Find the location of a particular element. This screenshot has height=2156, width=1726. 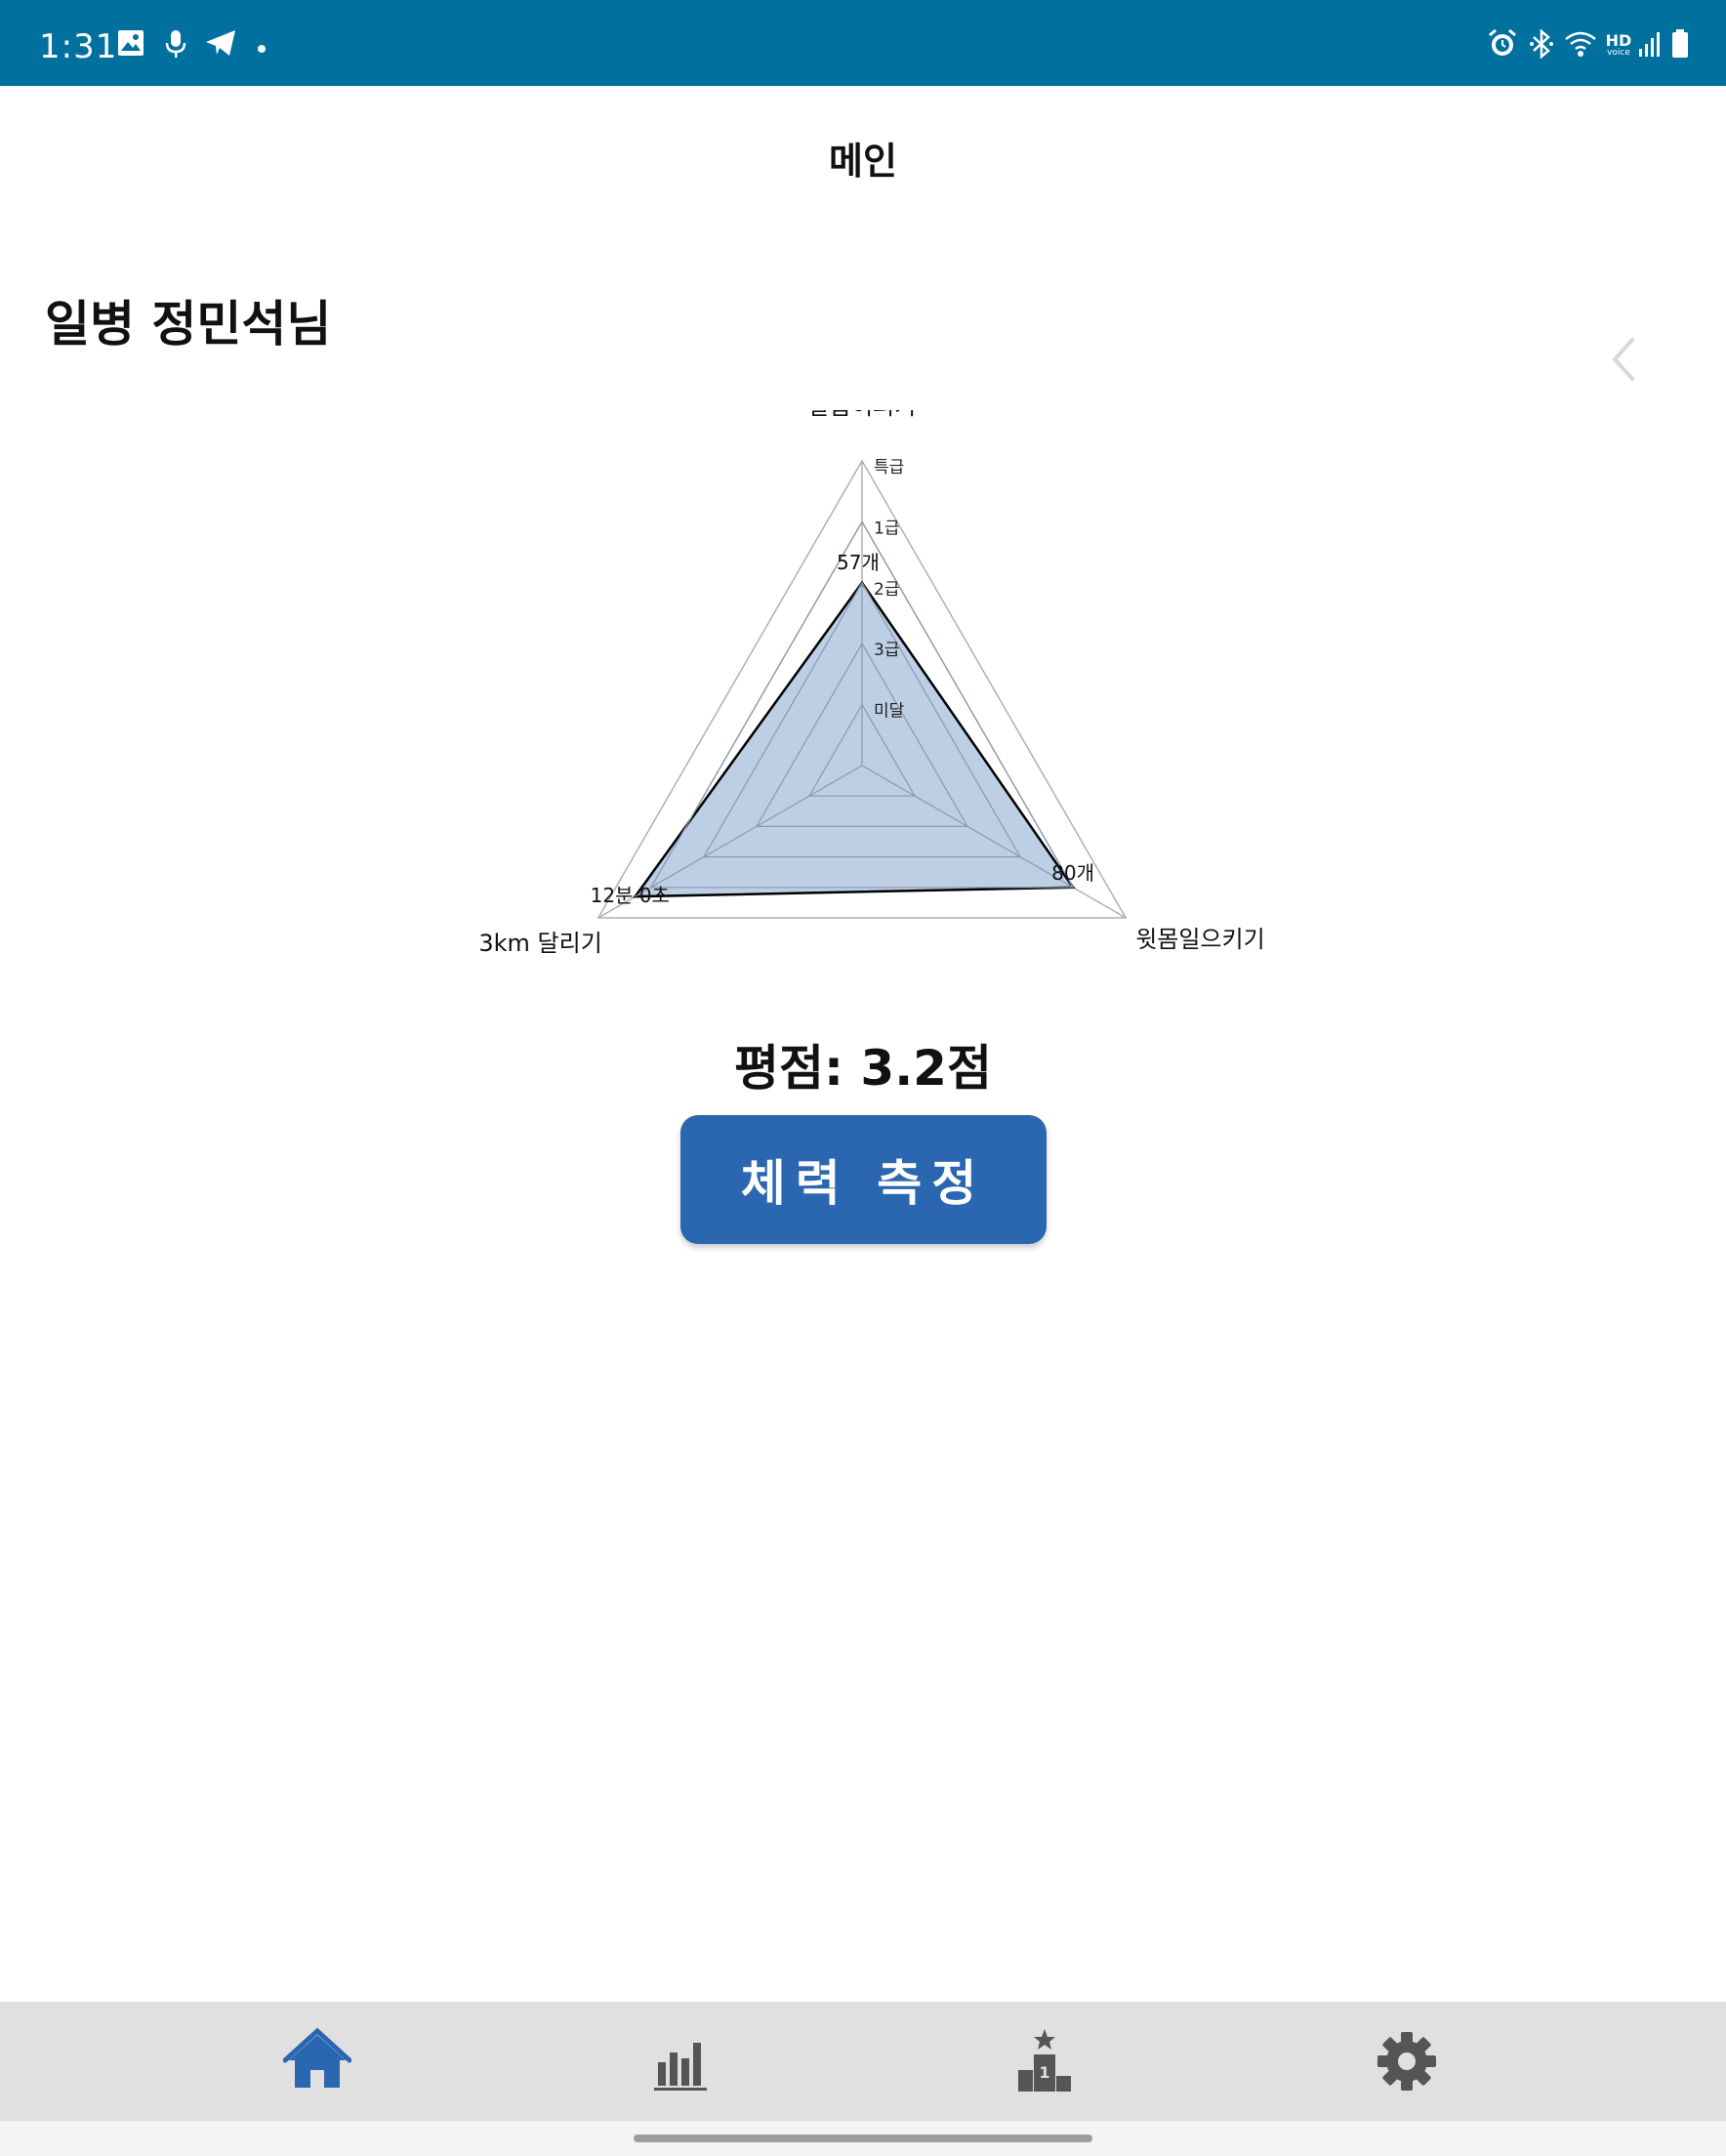

radar-chart: 미달 3급 2급 1급 특급 팔굽혀펴기윗몸일으키기 3km 달리기 57개 80개 12분 0초 is located at coordinates (871, 683).